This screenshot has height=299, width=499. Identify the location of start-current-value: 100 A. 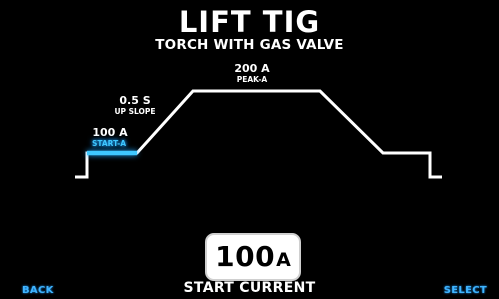
(110, 132).